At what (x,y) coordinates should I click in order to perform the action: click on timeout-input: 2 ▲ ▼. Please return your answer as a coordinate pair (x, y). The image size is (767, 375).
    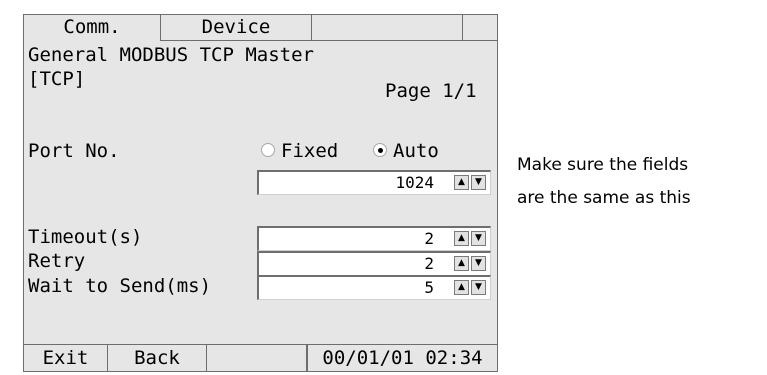
    Looking at the image, I should click on (374, 238).